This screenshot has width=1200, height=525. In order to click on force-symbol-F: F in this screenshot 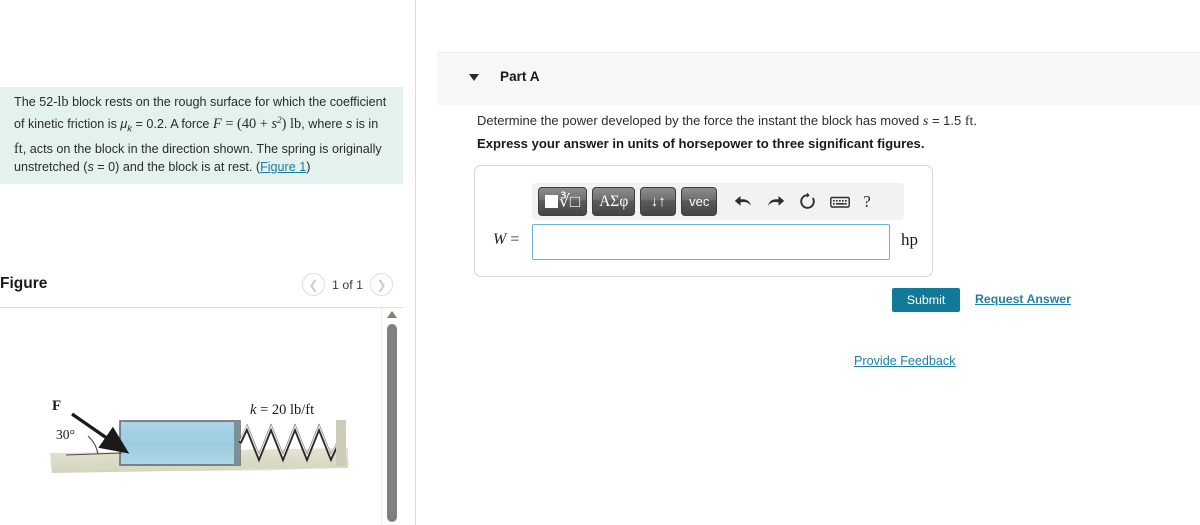, I will do `click(217, 124)`.